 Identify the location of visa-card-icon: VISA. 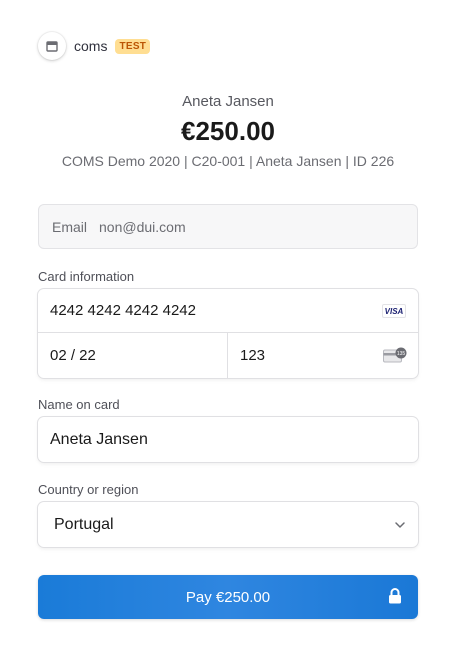
(394, 311).